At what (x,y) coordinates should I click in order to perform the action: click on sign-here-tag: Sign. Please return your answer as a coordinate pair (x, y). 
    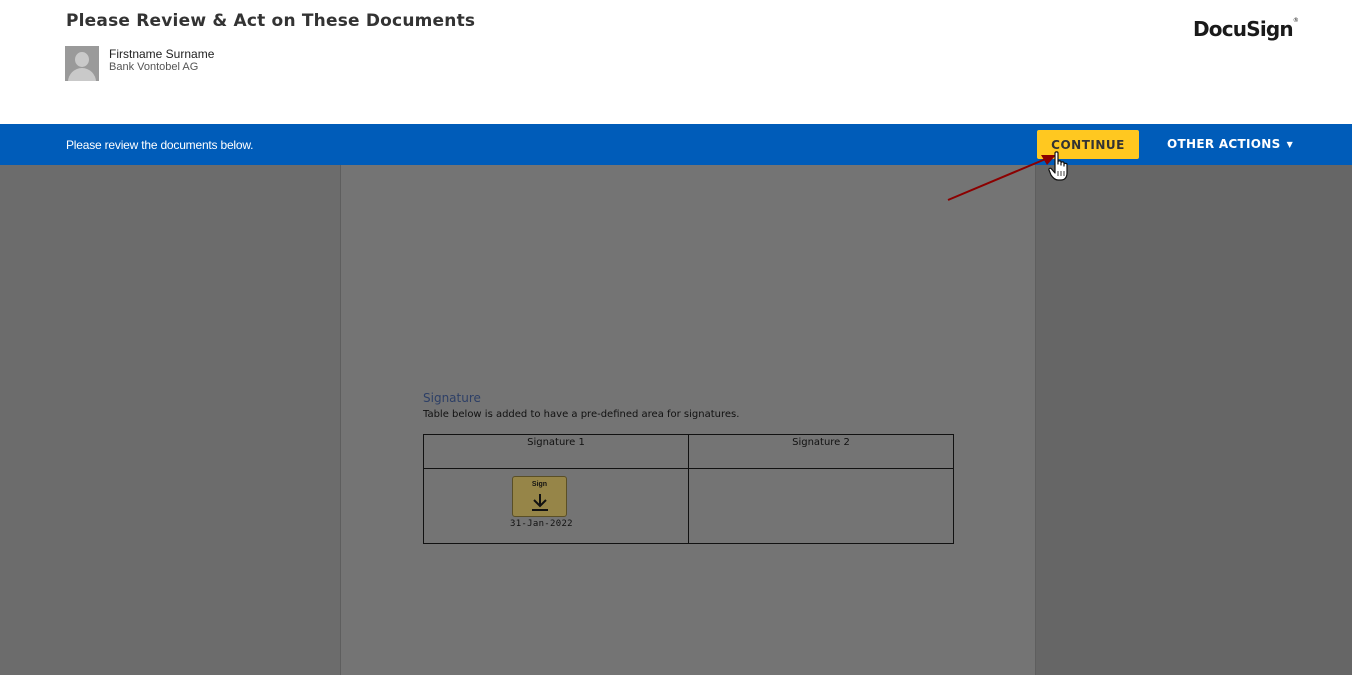
    Looking at the image, I should click on (539, 496).